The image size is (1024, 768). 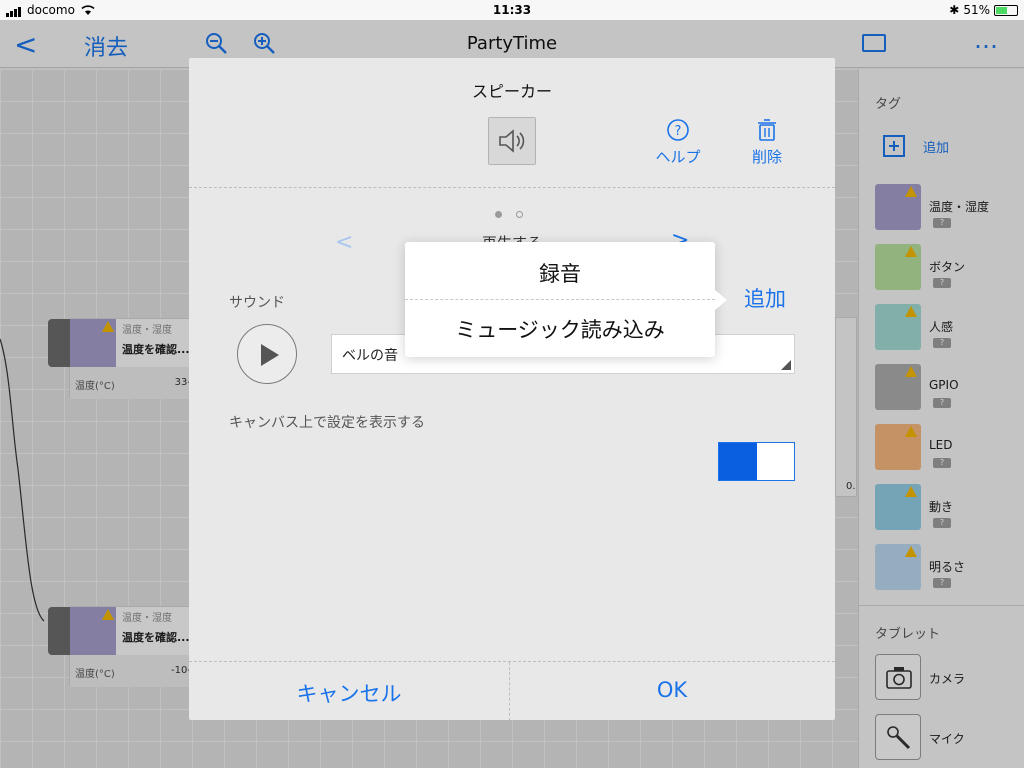 I want to click on dialog-title: スピーカー, so click(x=511, y=91).